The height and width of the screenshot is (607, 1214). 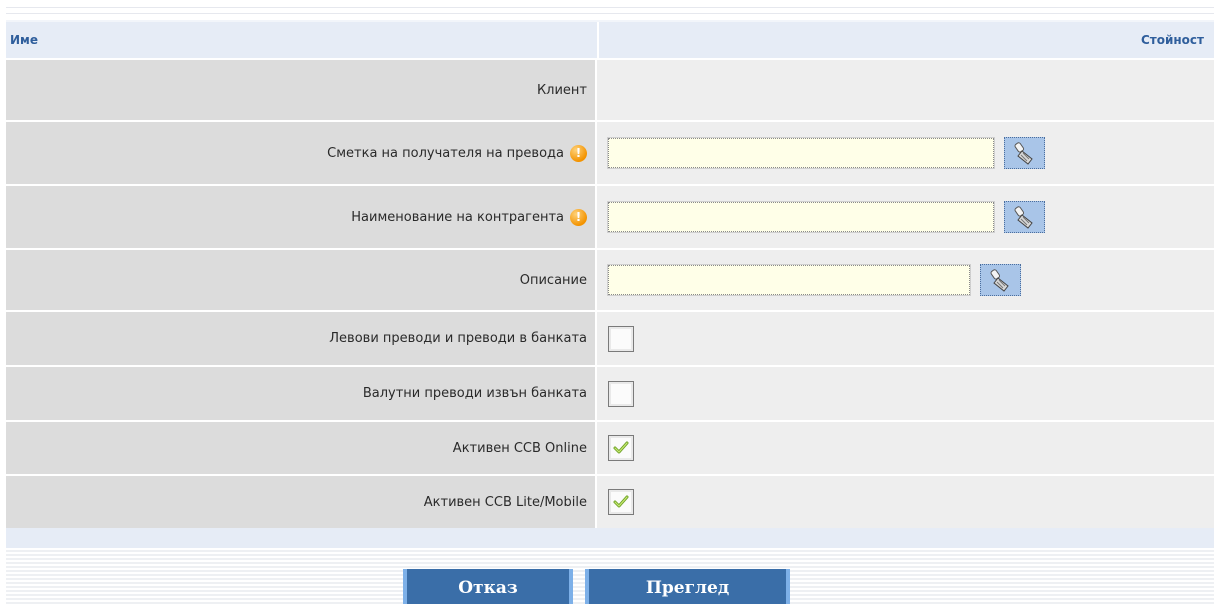 I want to click on ccb-lite-mobile-checkbox, so click(x=621, y=502).